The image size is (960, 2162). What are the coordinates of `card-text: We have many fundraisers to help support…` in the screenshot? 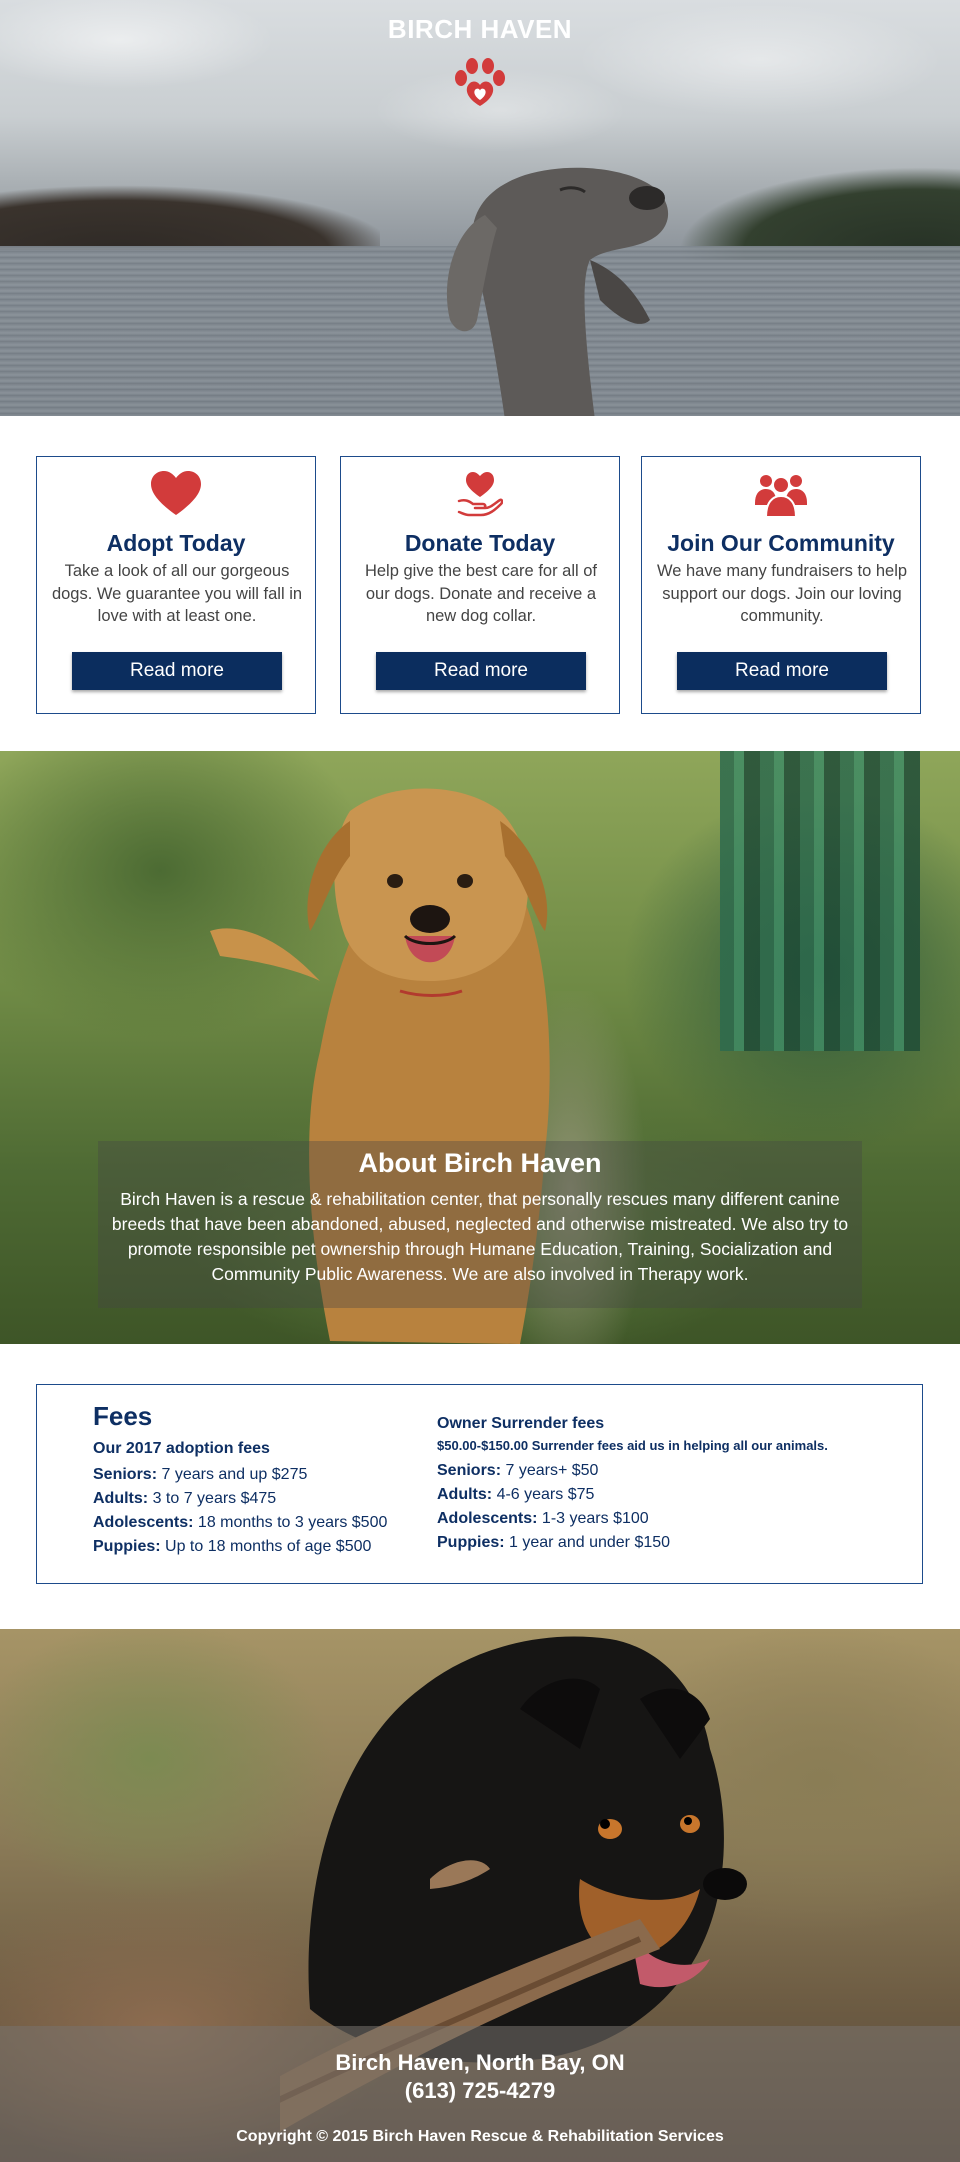 It's located at (782, 593).